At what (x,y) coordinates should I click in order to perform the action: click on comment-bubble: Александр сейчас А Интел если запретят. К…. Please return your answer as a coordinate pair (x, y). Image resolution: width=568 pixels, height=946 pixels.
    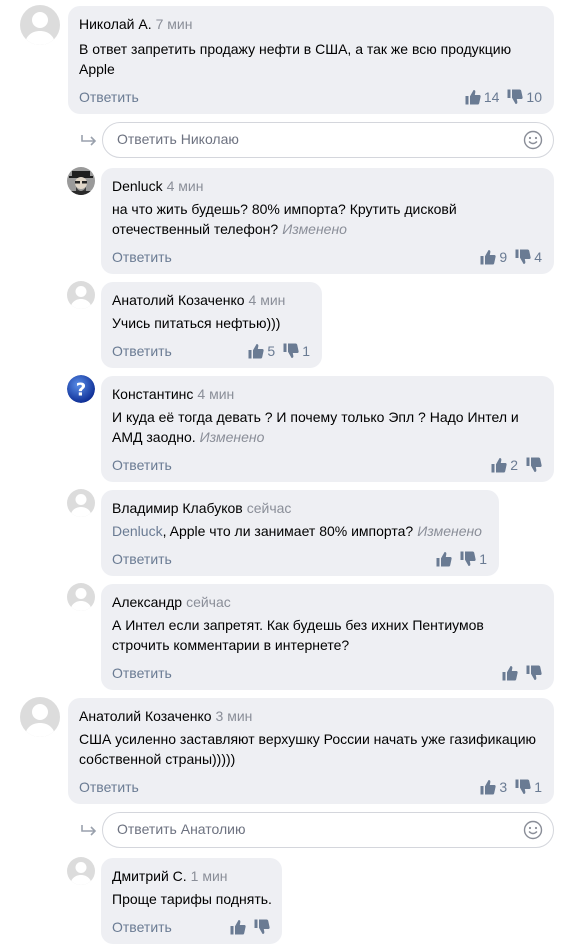
    Looking at the image, I should click on (327, 637).